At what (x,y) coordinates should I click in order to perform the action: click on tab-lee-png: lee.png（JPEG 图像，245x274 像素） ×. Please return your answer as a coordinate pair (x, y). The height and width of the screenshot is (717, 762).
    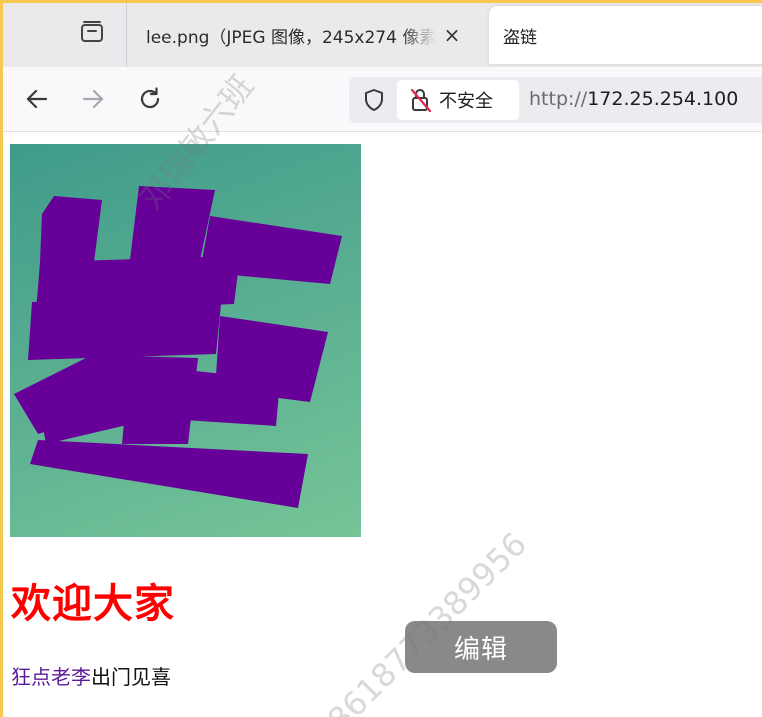
    Looking at the image, I should click on (301, 35).